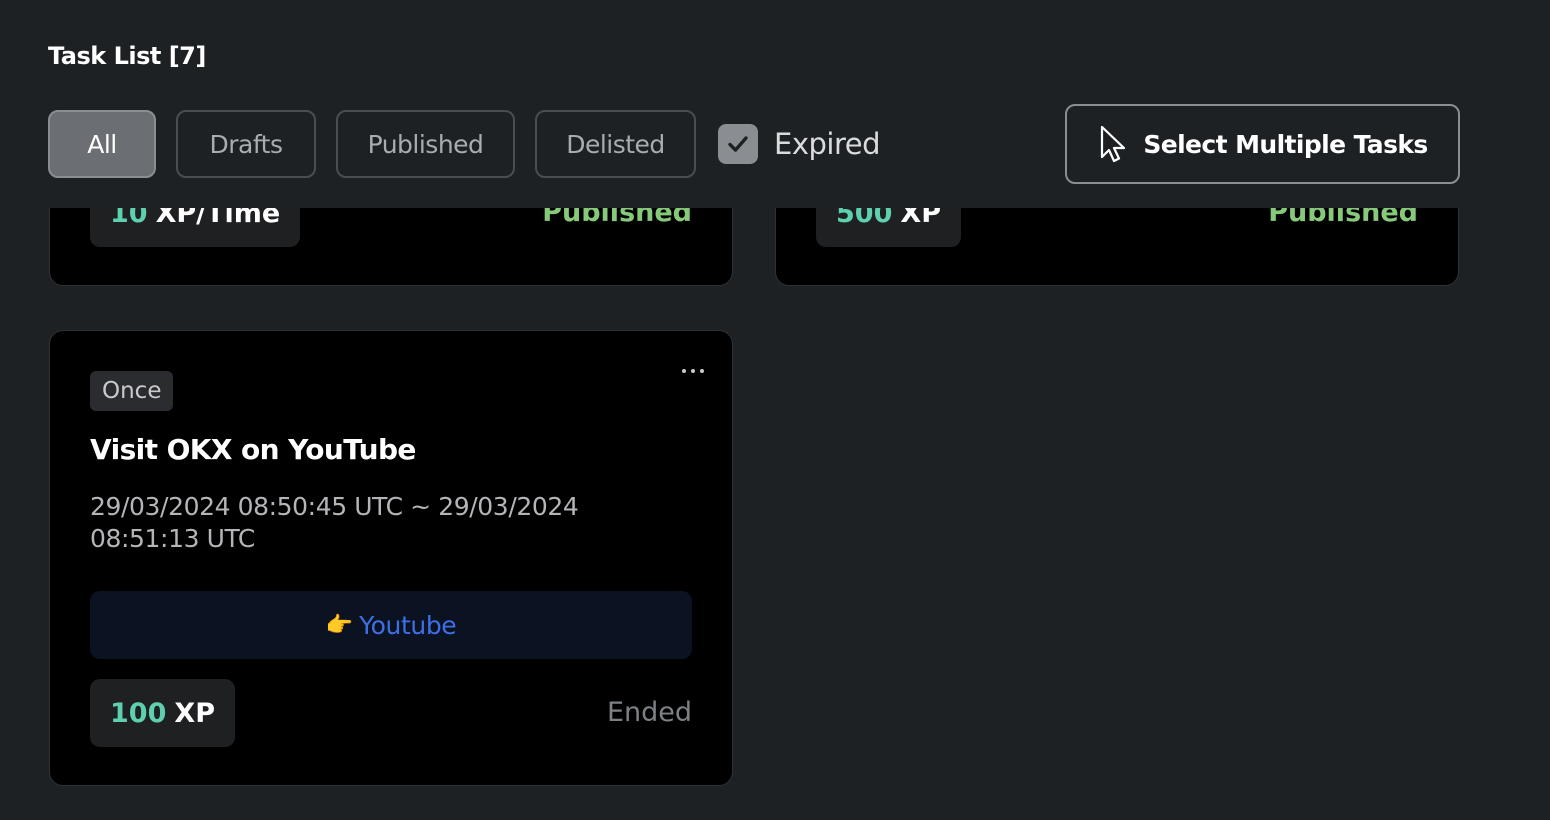 This screenshot has height=820, width=1550. Describe the element at coordinates (408, 625) in the screenshot. I see `link-label: Youtube` at that location.